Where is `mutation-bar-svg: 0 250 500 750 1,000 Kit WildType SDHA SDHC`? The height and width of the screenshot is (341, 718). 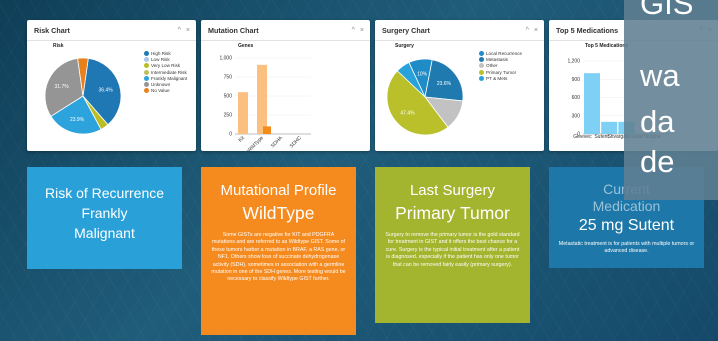 mutation-bar-svg: 0 250 500 750 1,000 Kit WildType SDHA SDHC is located at coordinates (265, 103).